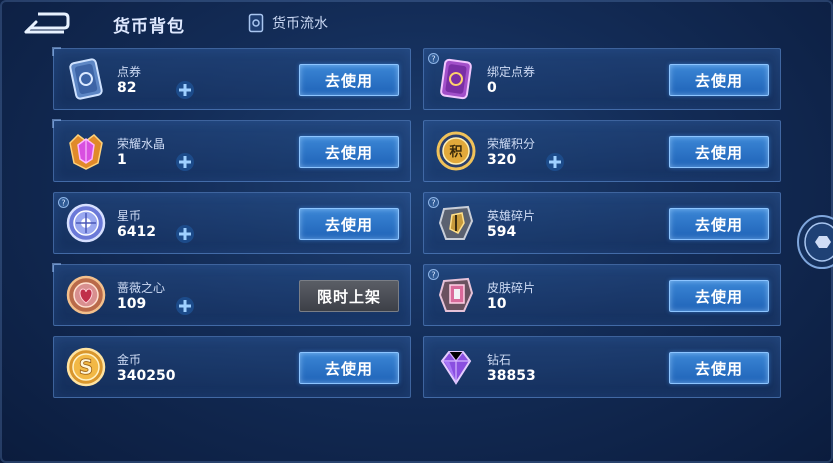 This screenshot has width=833, height=463. Describe the element at coordinates (456, 79) in the screenshot. I see `bound-ticket-icon` at that location.